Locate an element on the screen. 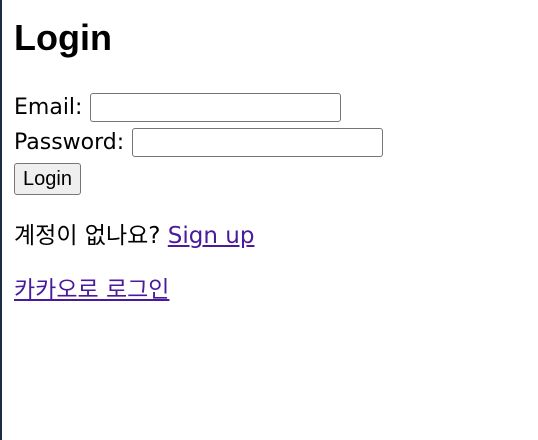 This screenshot has width=538, height=440. kakao-login-line: 카카오로 로그인 is located at coordinates (91, 290).